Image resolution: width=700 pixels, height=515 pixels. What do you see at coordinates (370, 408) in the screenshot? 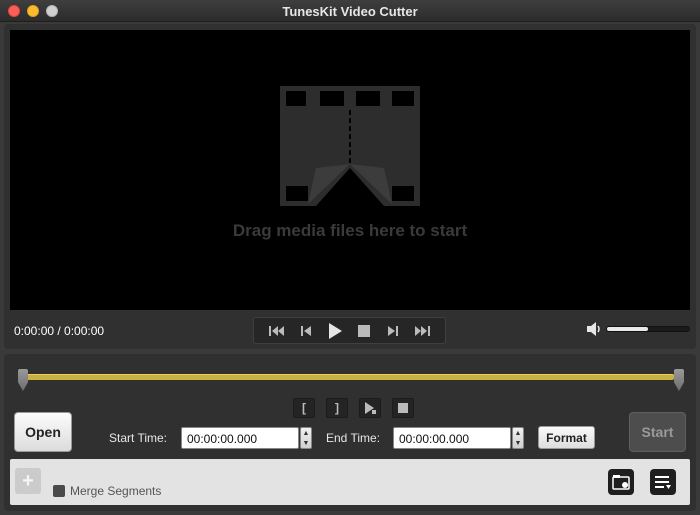
I see `preview-segment-icon` at bounding box center [370, 408].